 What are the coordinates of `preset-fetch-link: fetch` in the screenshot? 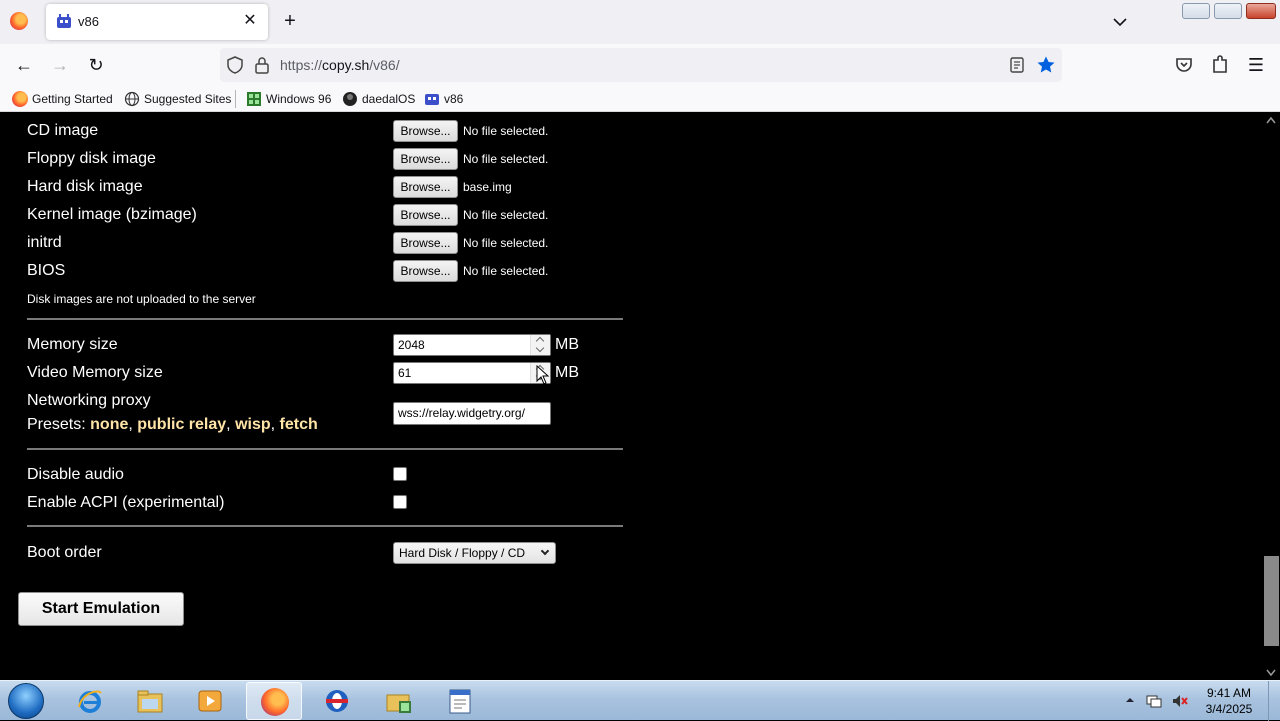 It's located at (299, 424).